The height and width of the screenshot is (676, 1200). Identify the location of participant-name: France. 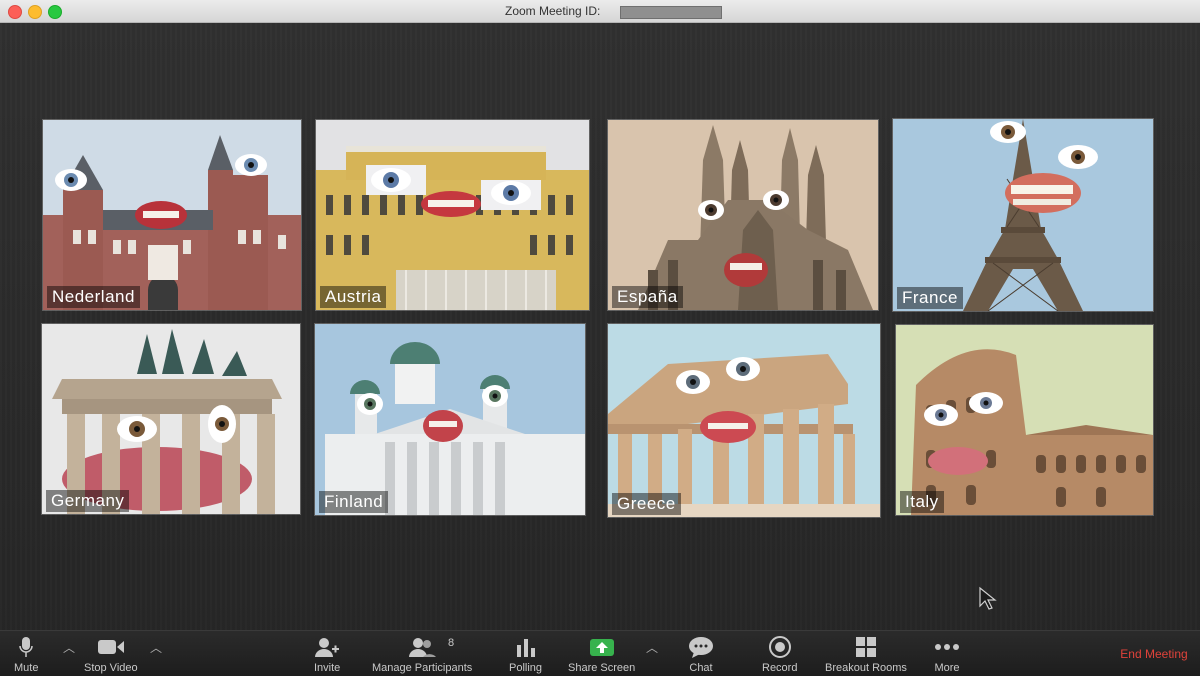
(930, 298).